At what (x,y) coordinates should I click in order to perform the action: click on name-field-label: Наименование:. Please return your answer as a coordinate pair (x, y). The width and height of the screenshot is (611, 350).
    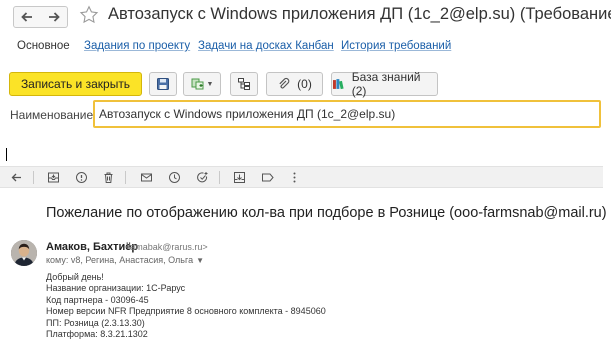
    Looking at the image, I should click on (53, 115).